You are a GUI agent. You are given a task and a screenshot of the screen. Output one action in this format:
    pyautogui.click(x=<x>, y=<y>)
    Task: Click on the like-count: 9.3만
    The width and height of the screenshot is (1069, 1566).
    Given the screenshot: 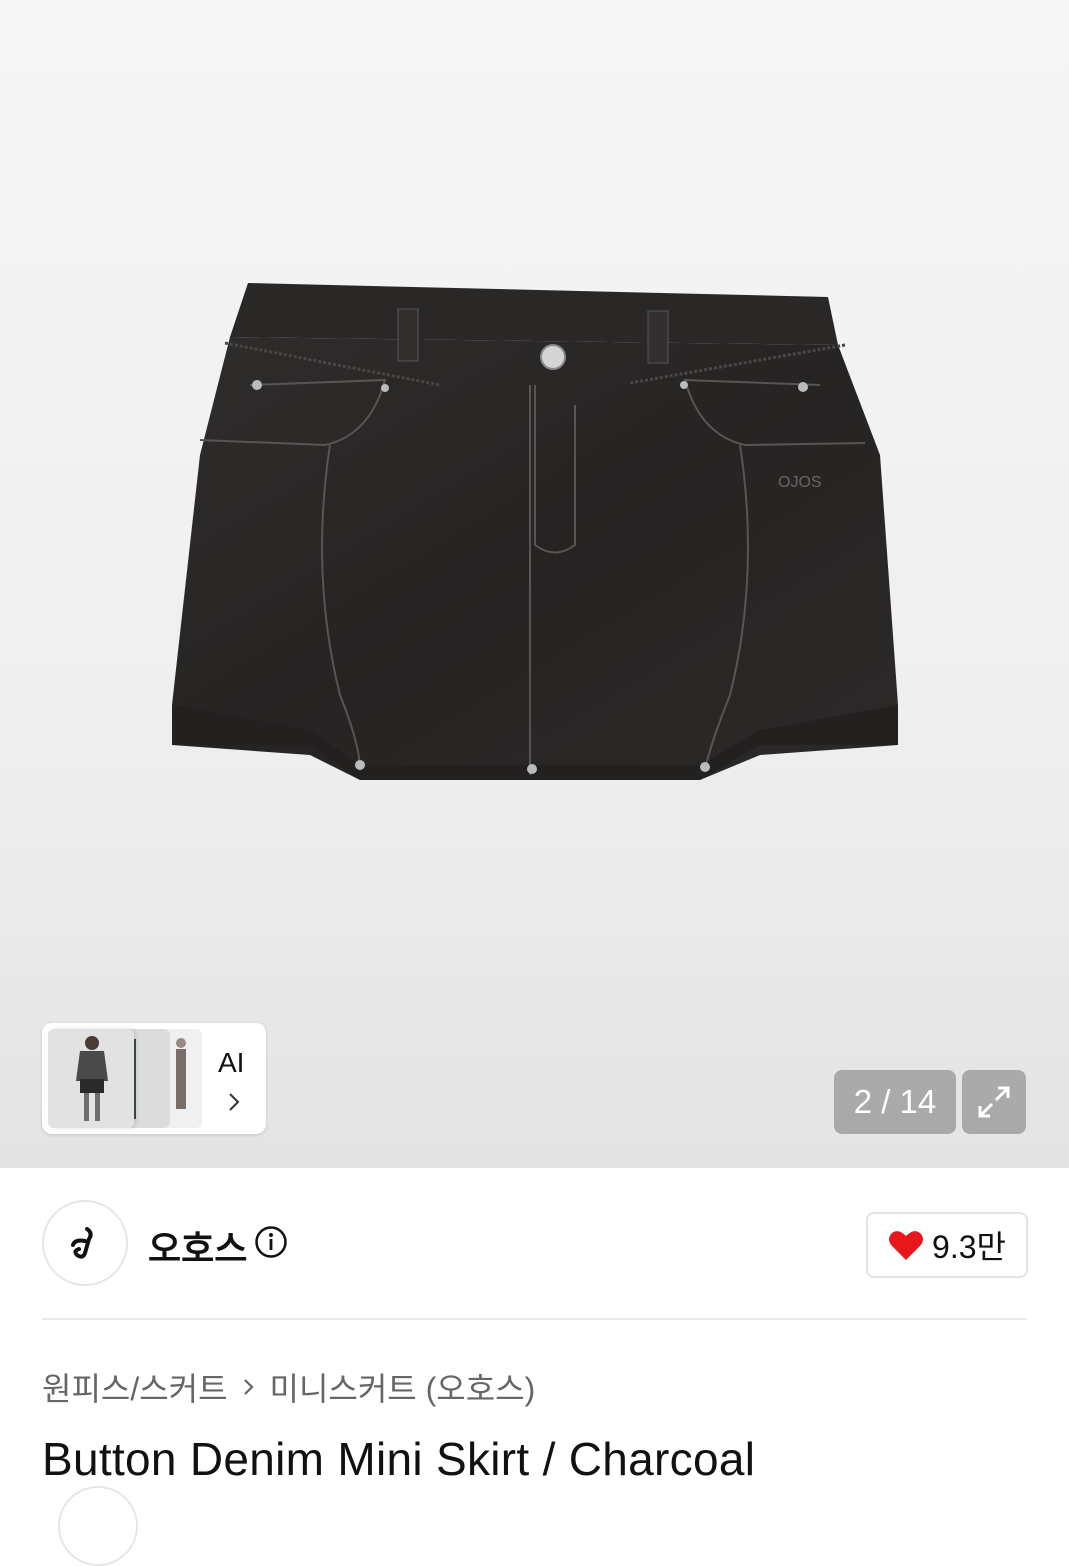 What is the action you would take?
    pyautogui.click(x=969, y=1247)
    